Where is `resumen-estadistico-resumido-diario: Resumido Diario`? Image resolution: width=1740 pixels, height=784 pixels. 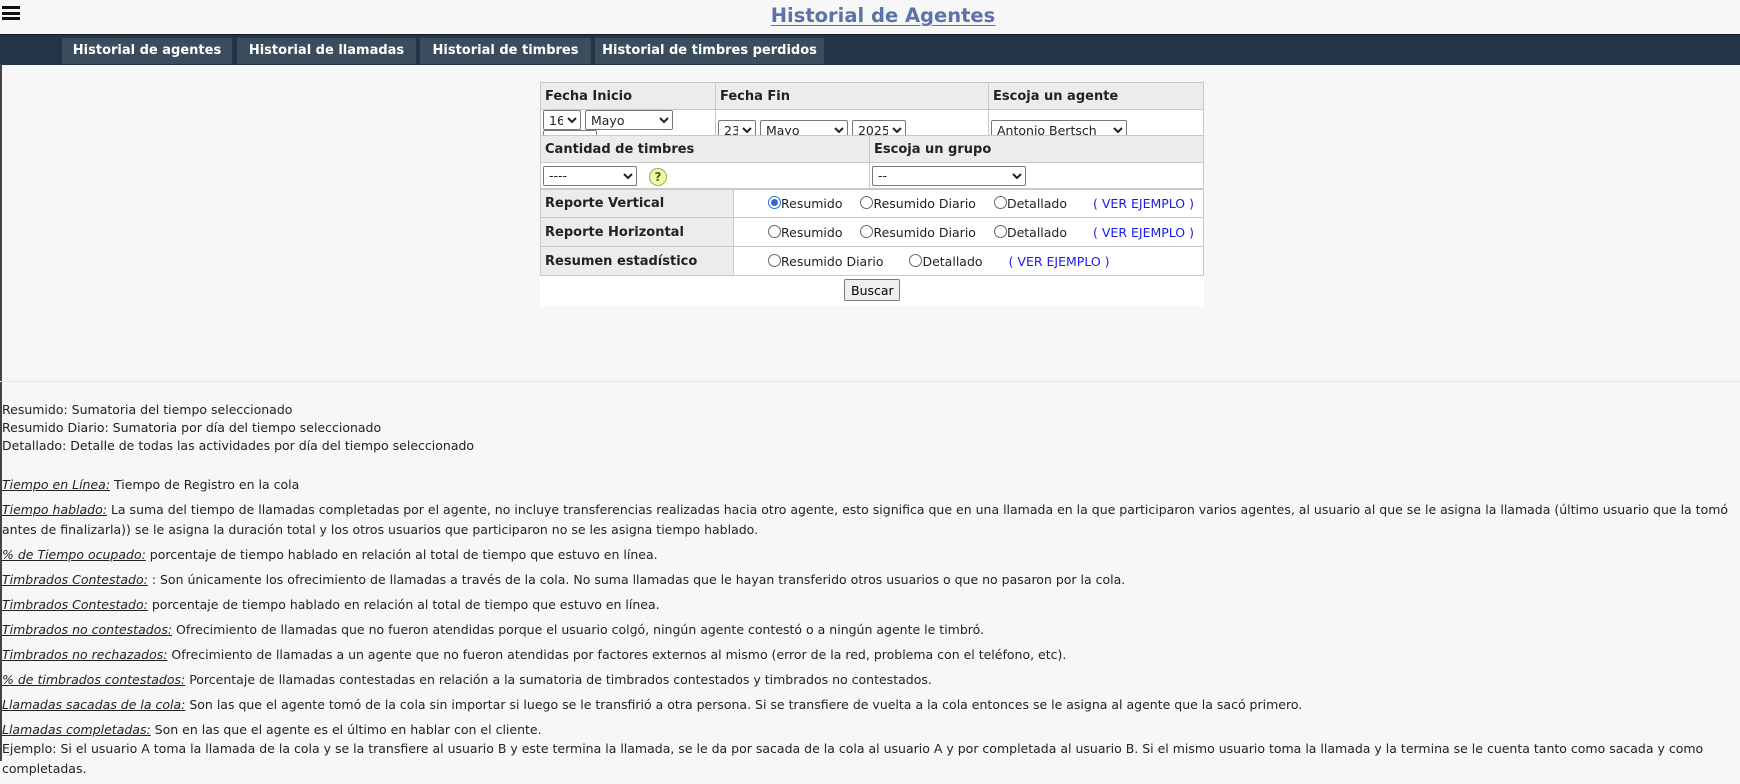 resumen-estadistico-resumido-diario: Resumido Diario is located at coordinates (825, 261).